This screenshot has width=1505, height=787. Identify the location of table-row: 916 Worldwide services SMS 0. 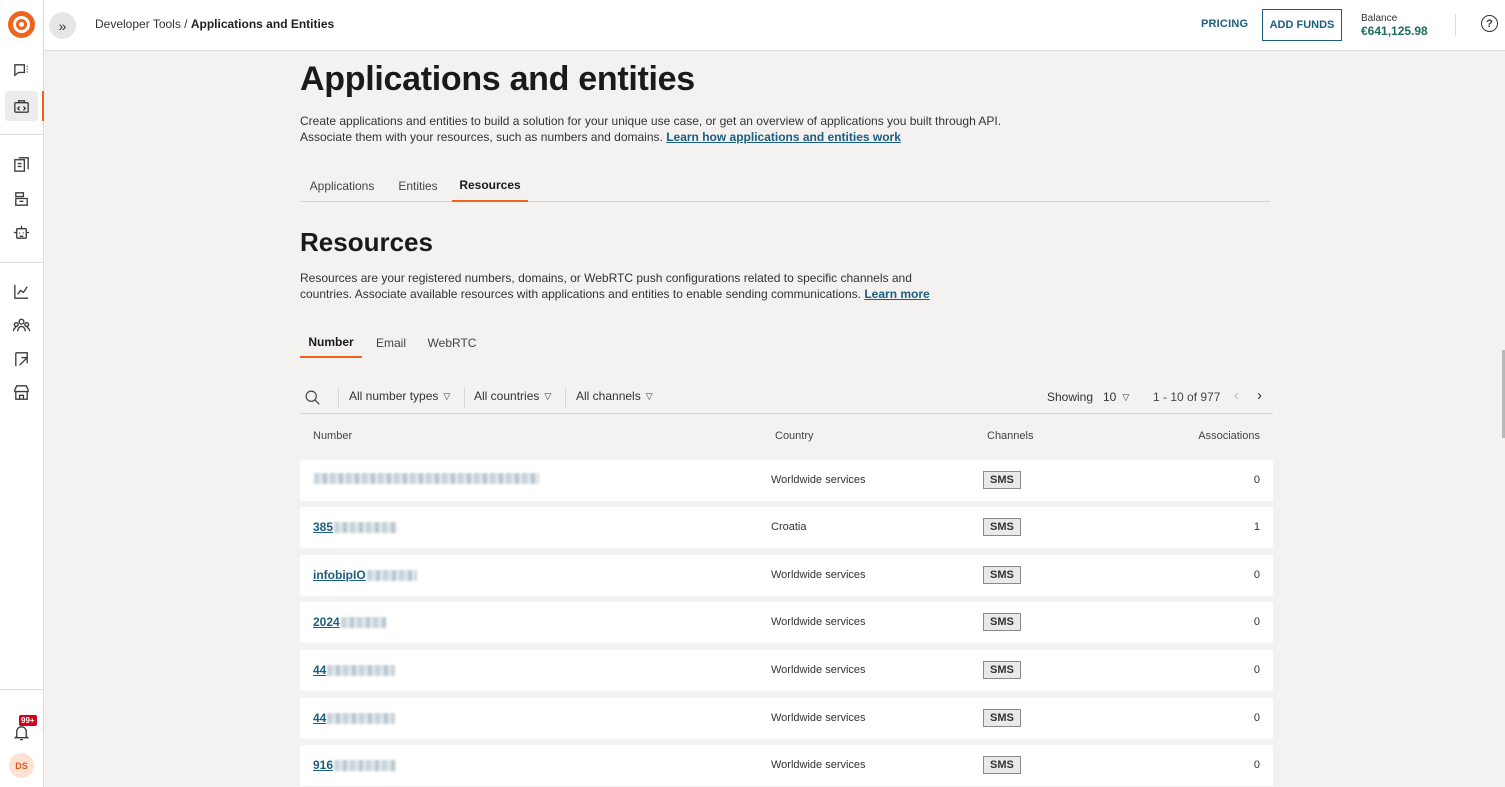
(786, 765).